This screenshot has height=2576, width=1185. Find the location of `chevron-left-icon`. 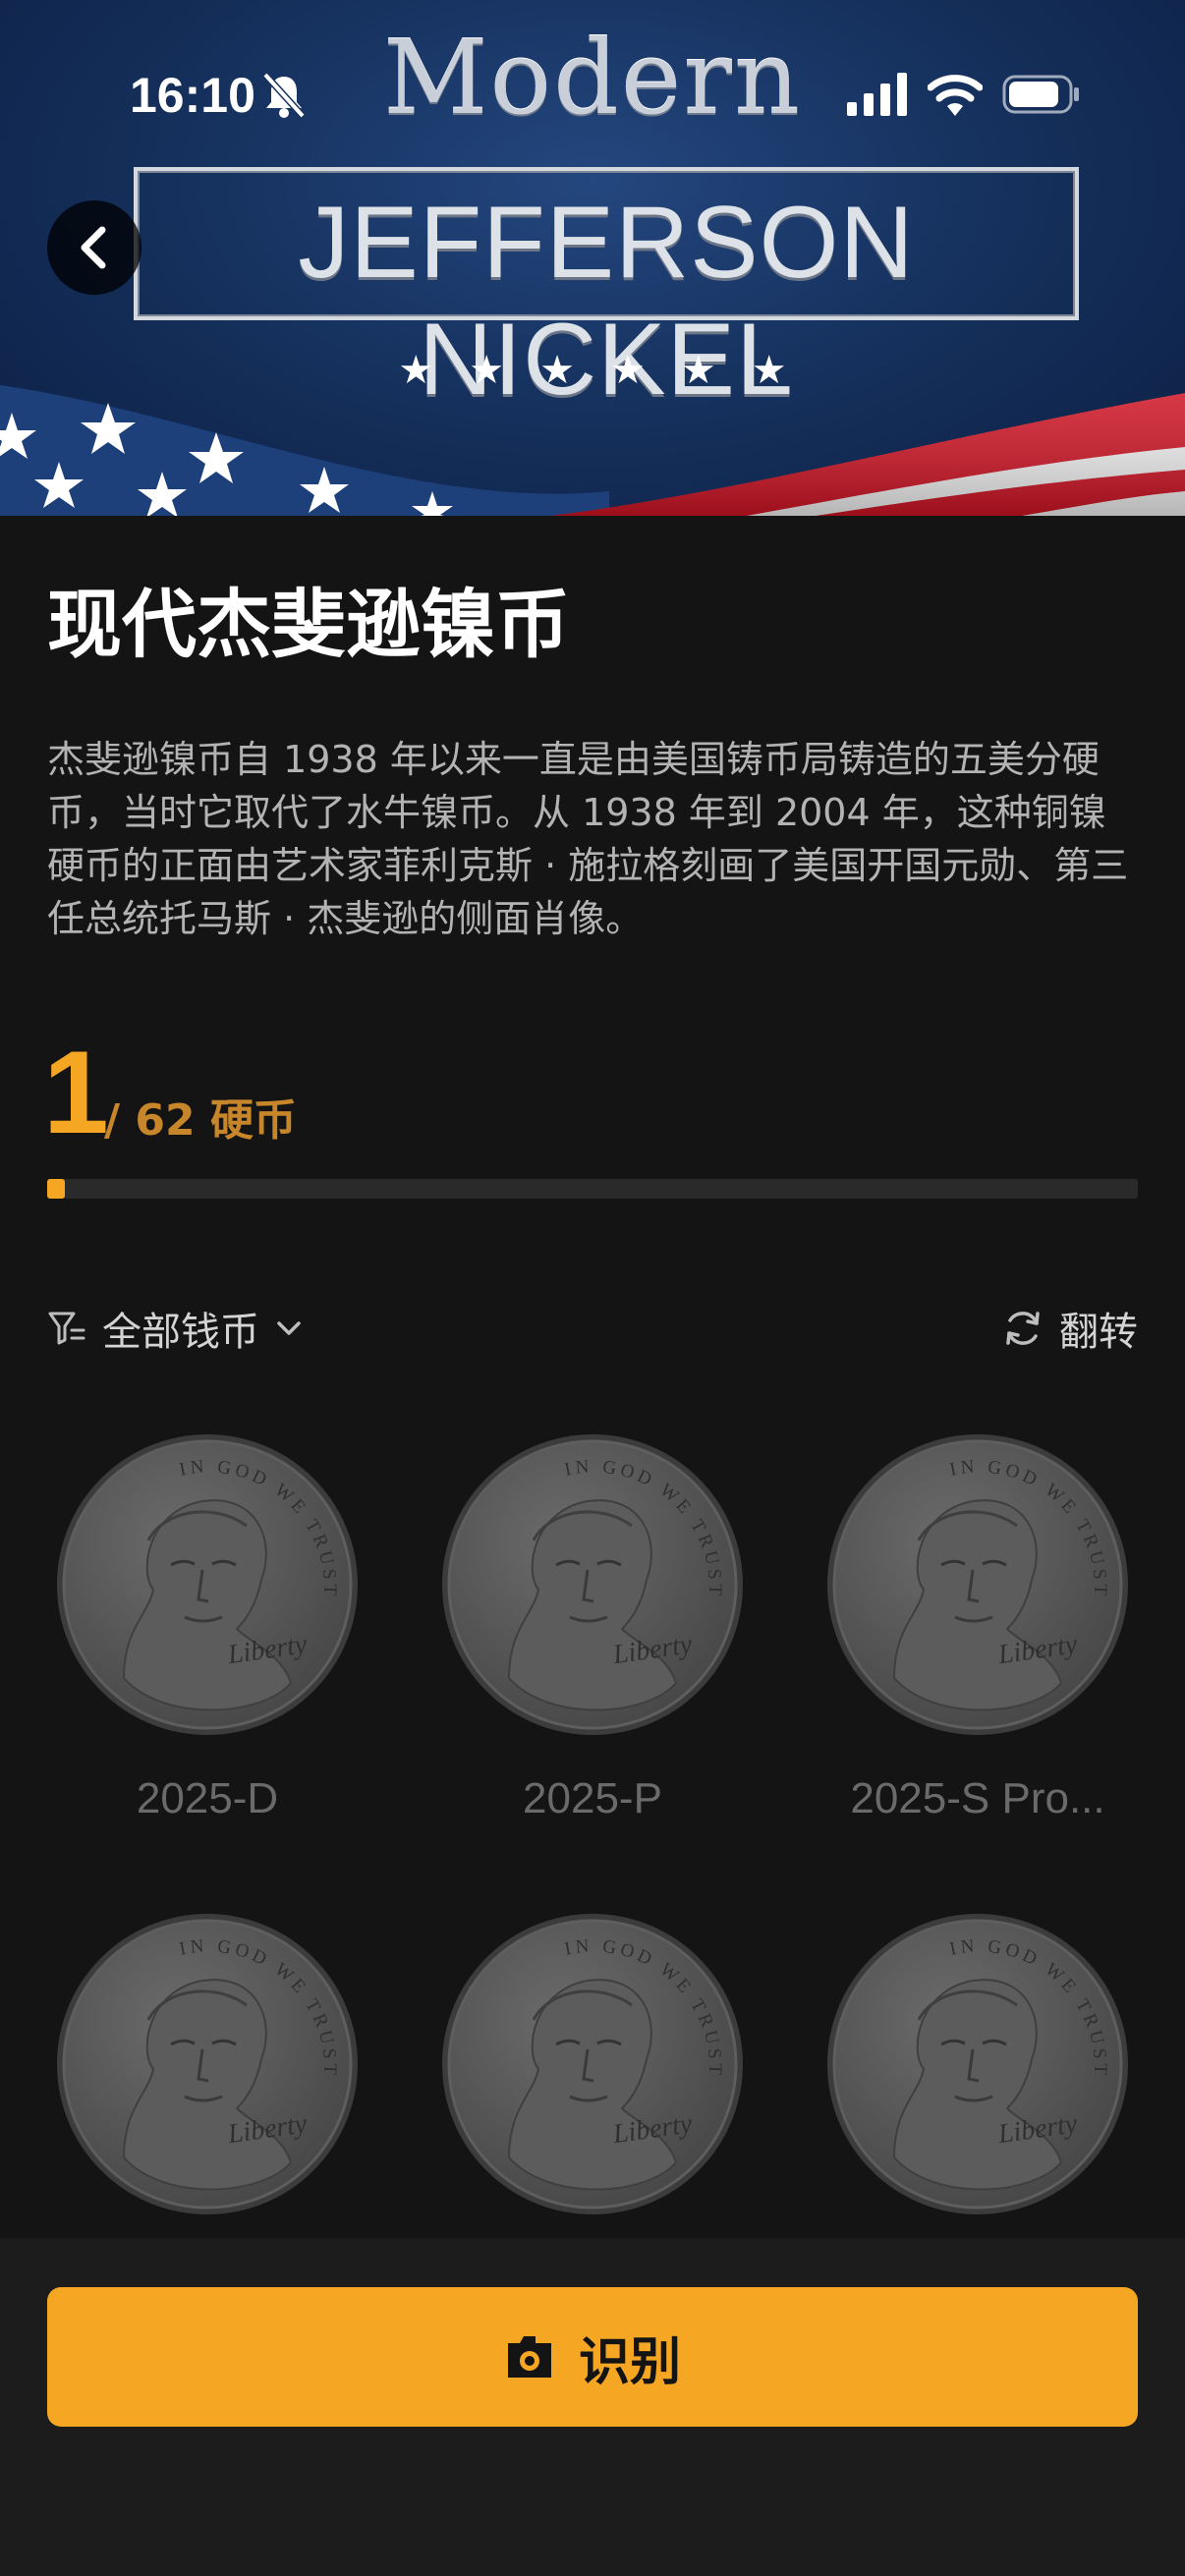

chevron-left-icon is located at coordinates (93, 247).